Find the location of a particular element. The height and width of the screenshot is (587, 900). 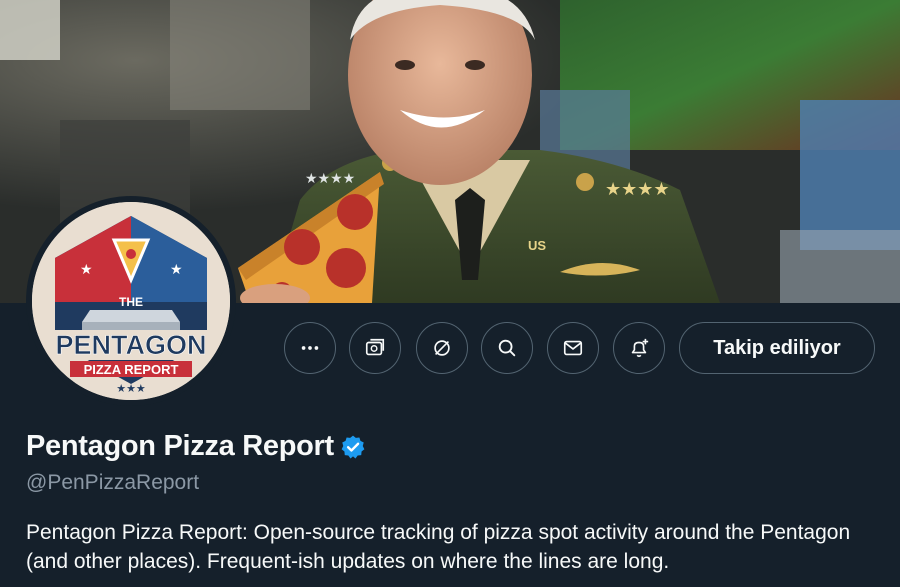

message-button is located at coordinates (573, 348).